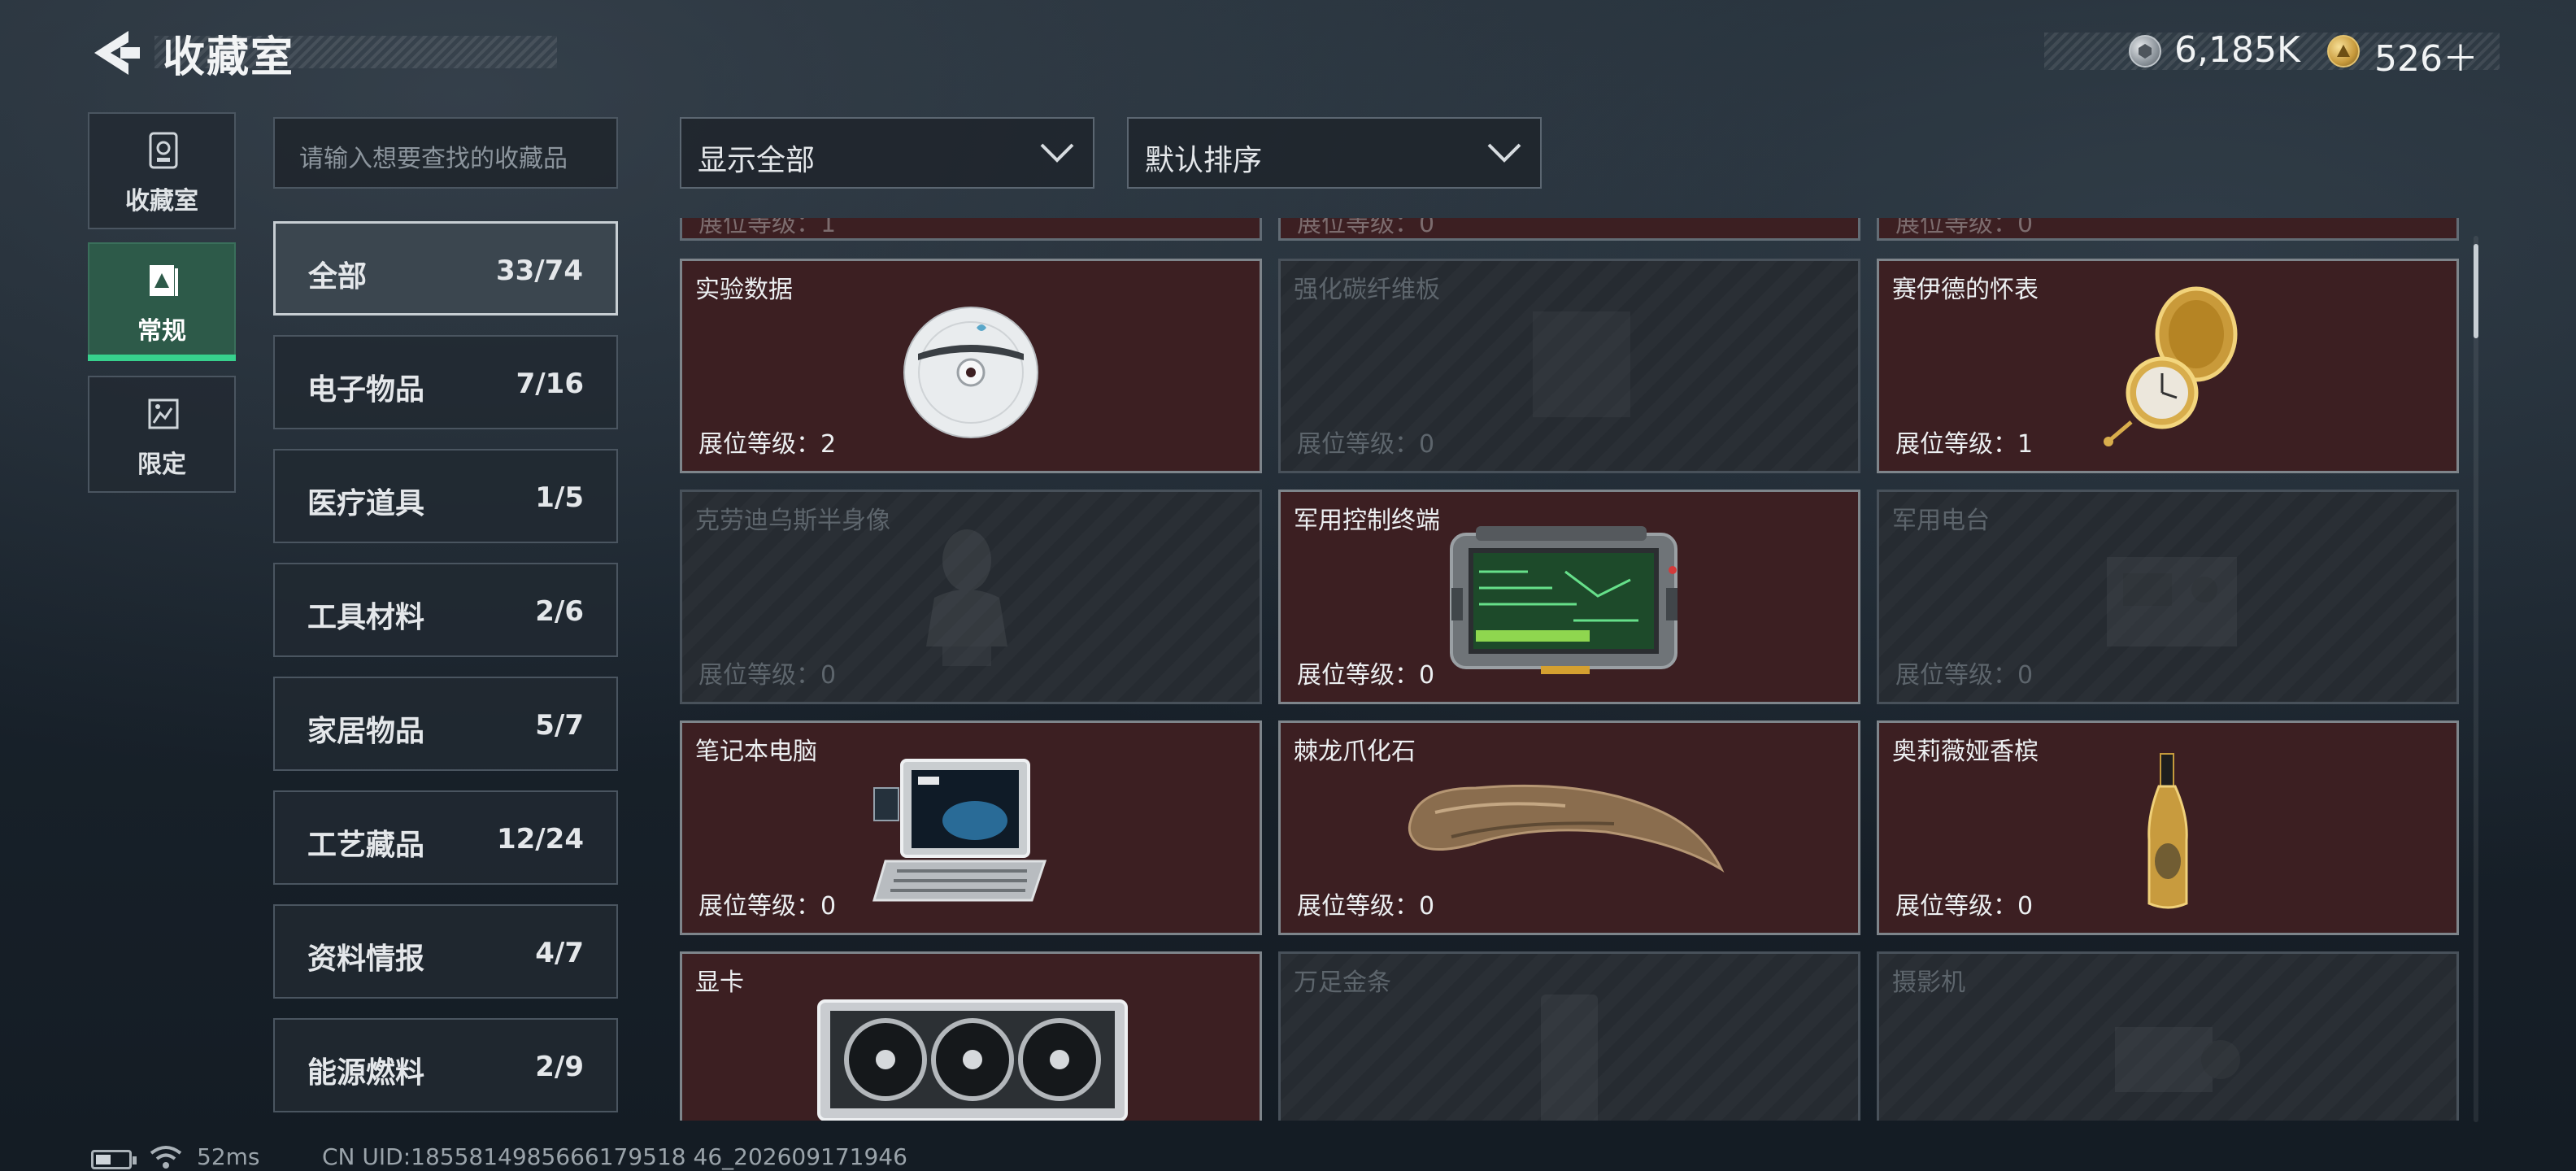  I want to click on scrollbar-track, so click(2476, 679).